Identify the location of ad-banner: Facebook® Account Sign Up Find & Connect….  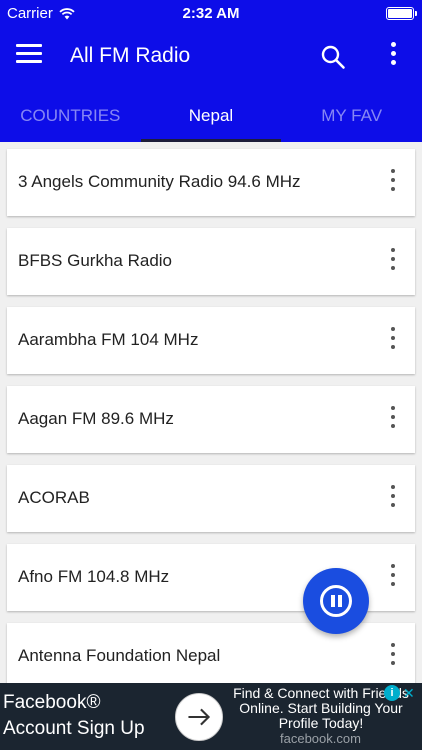
(211, 716).